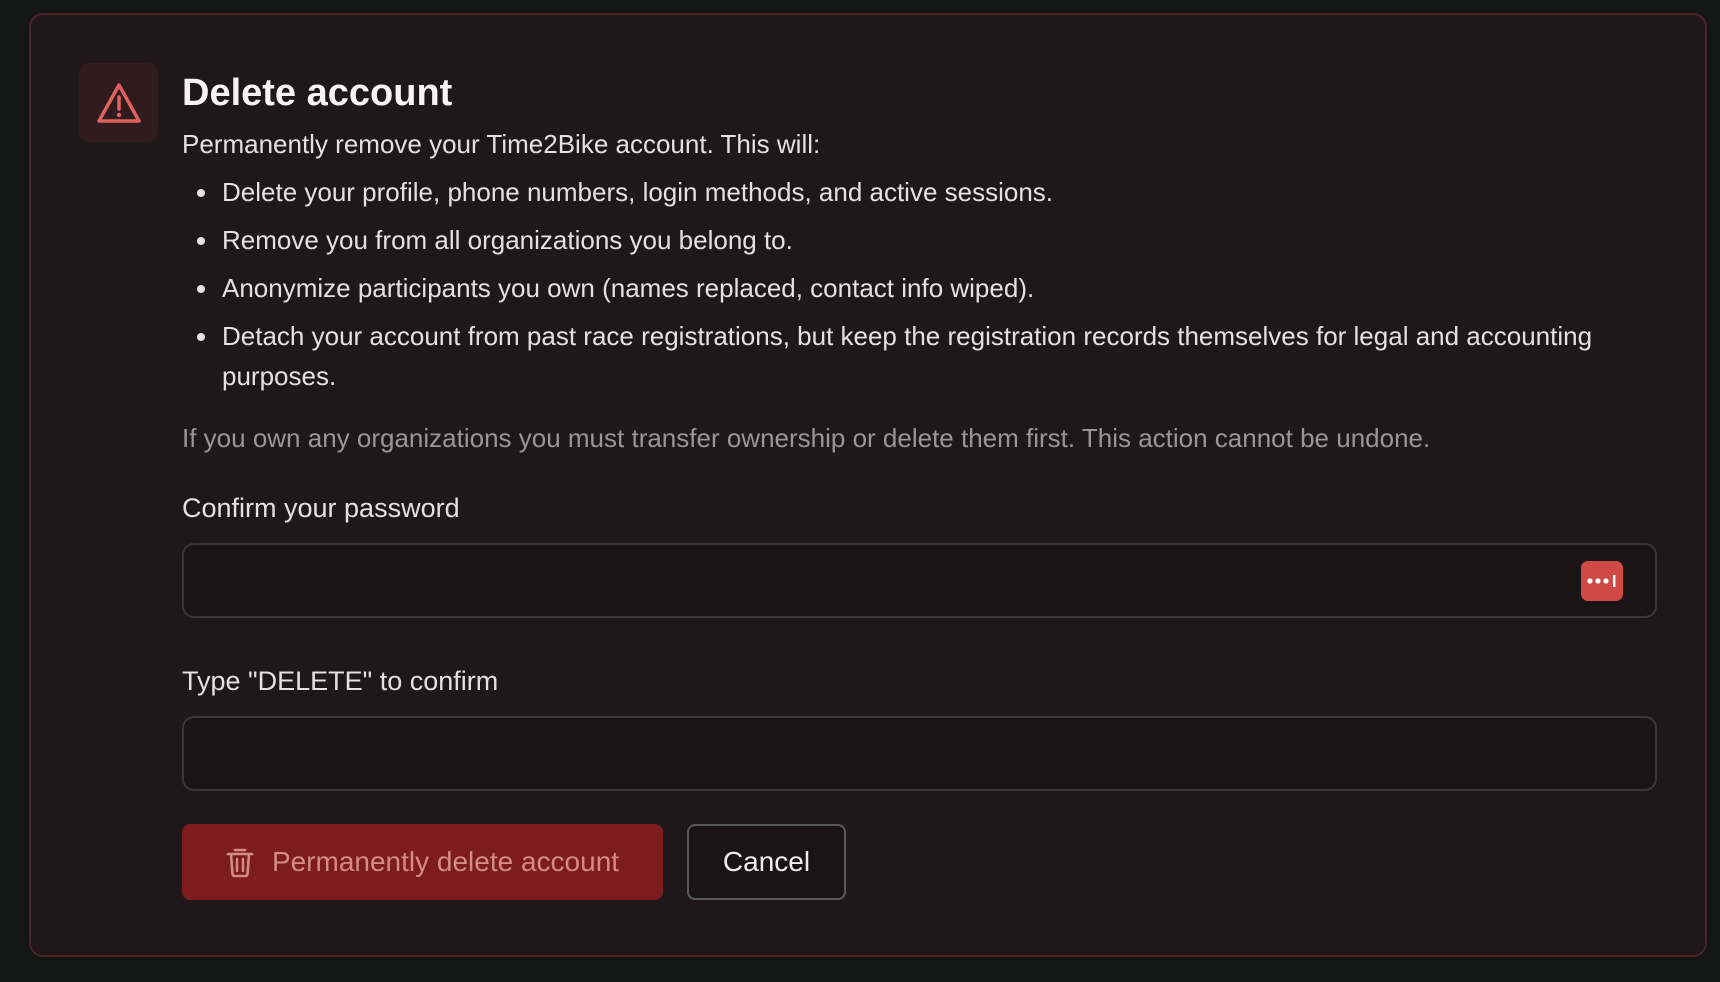 The image size is (1720, 982). I want to click on warning-badge, so click(118, 102).